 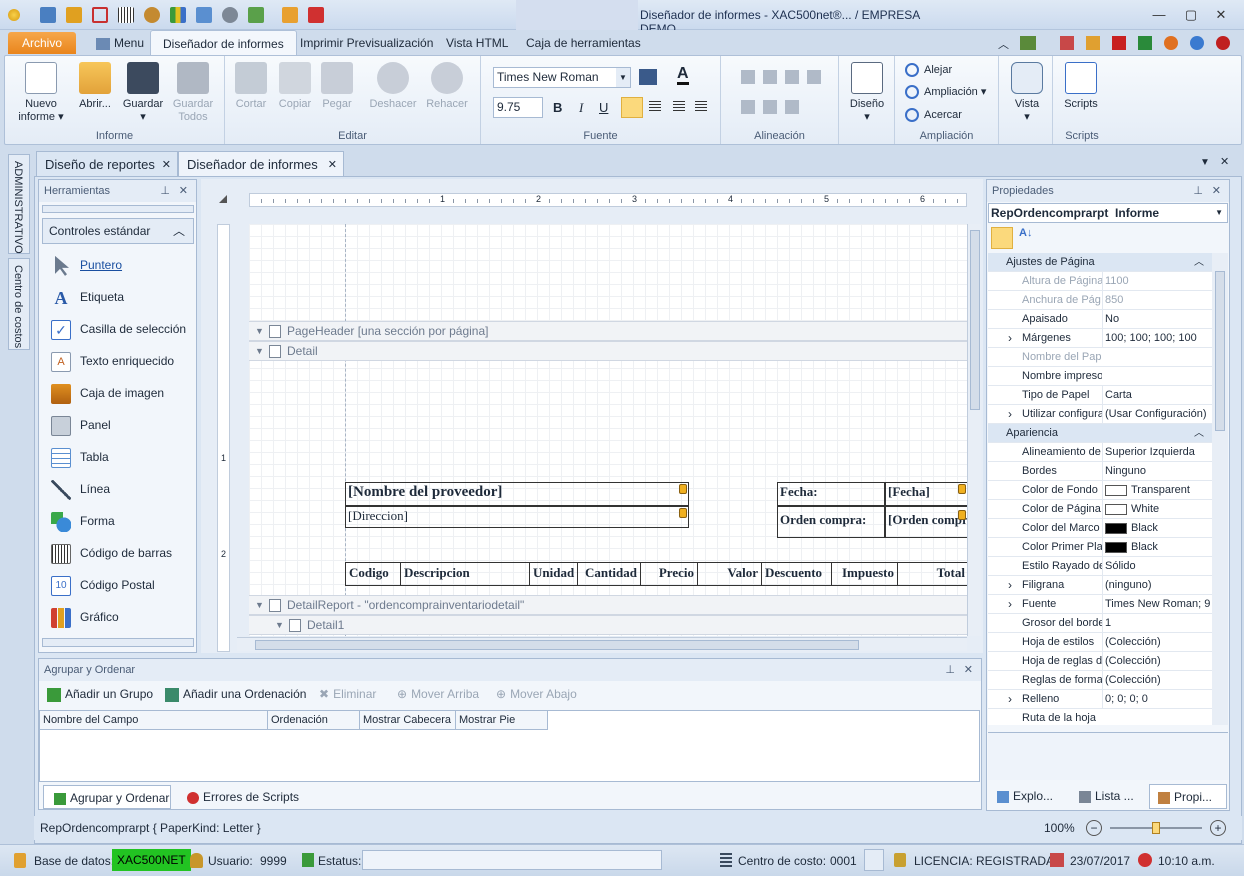 I want to click on font-name-select: Times New Roman ▼, so click(x=562, y=77).